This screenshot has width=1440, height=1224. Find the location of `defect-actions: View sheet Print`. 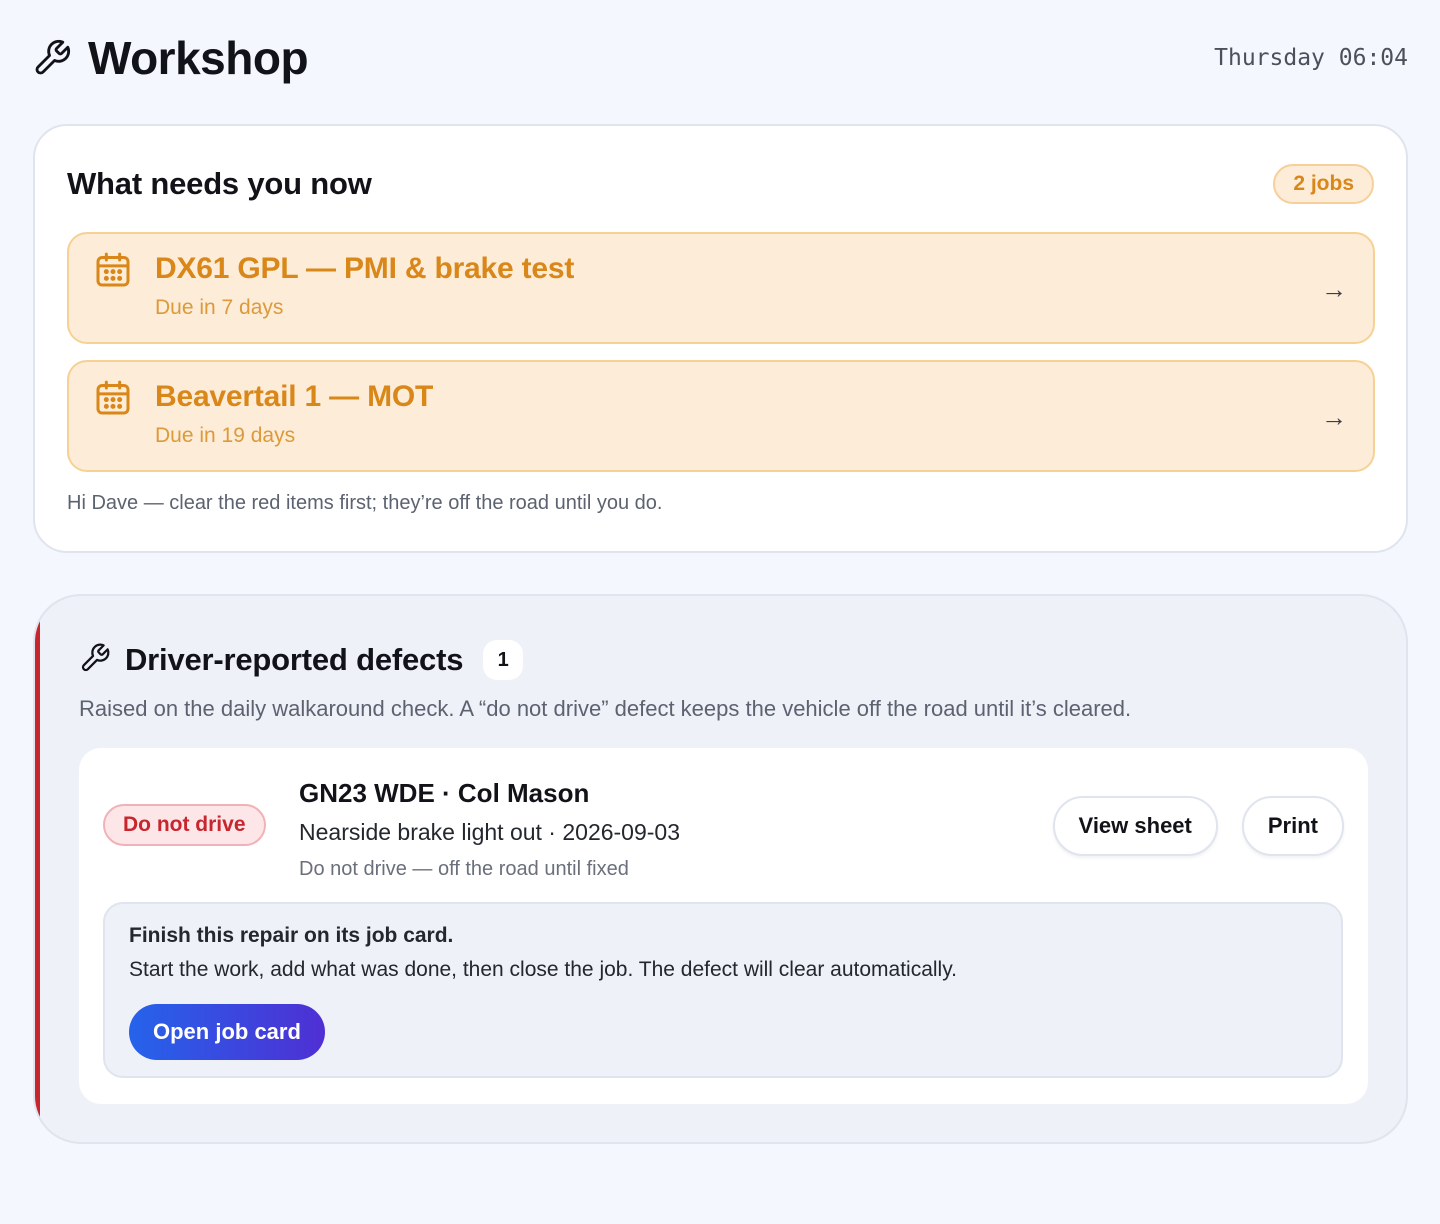

defect-actions: View sheet Print is located at coordinates (1198, 826).